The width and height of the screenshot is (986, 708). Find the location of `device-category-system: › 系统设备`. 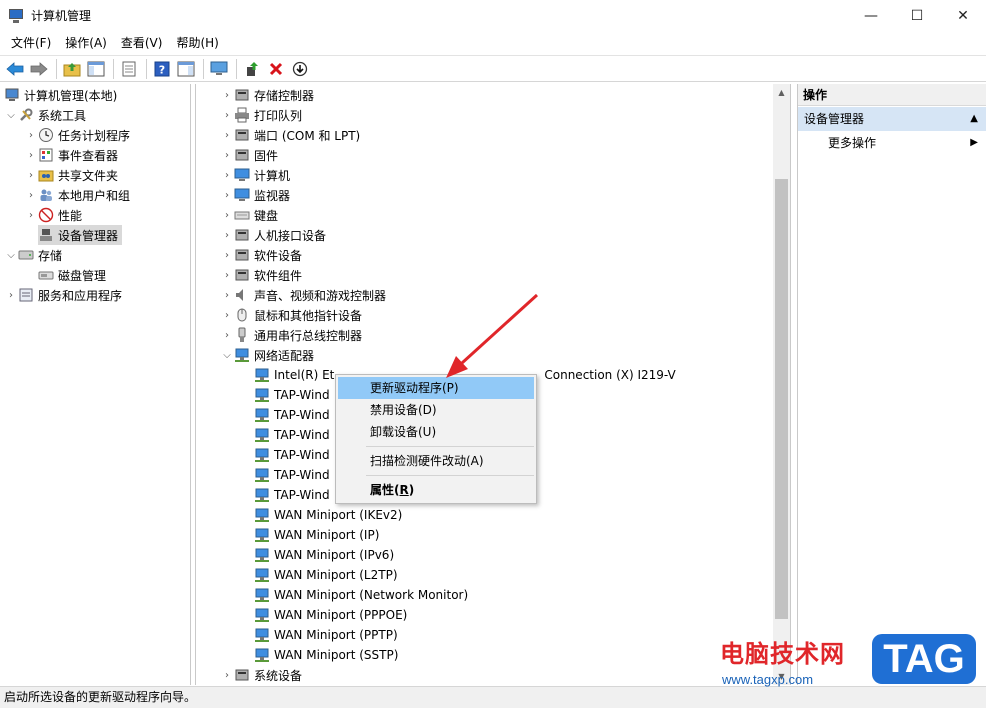

device-category-system: › 系统设备 is located at coordinates (261, 675).